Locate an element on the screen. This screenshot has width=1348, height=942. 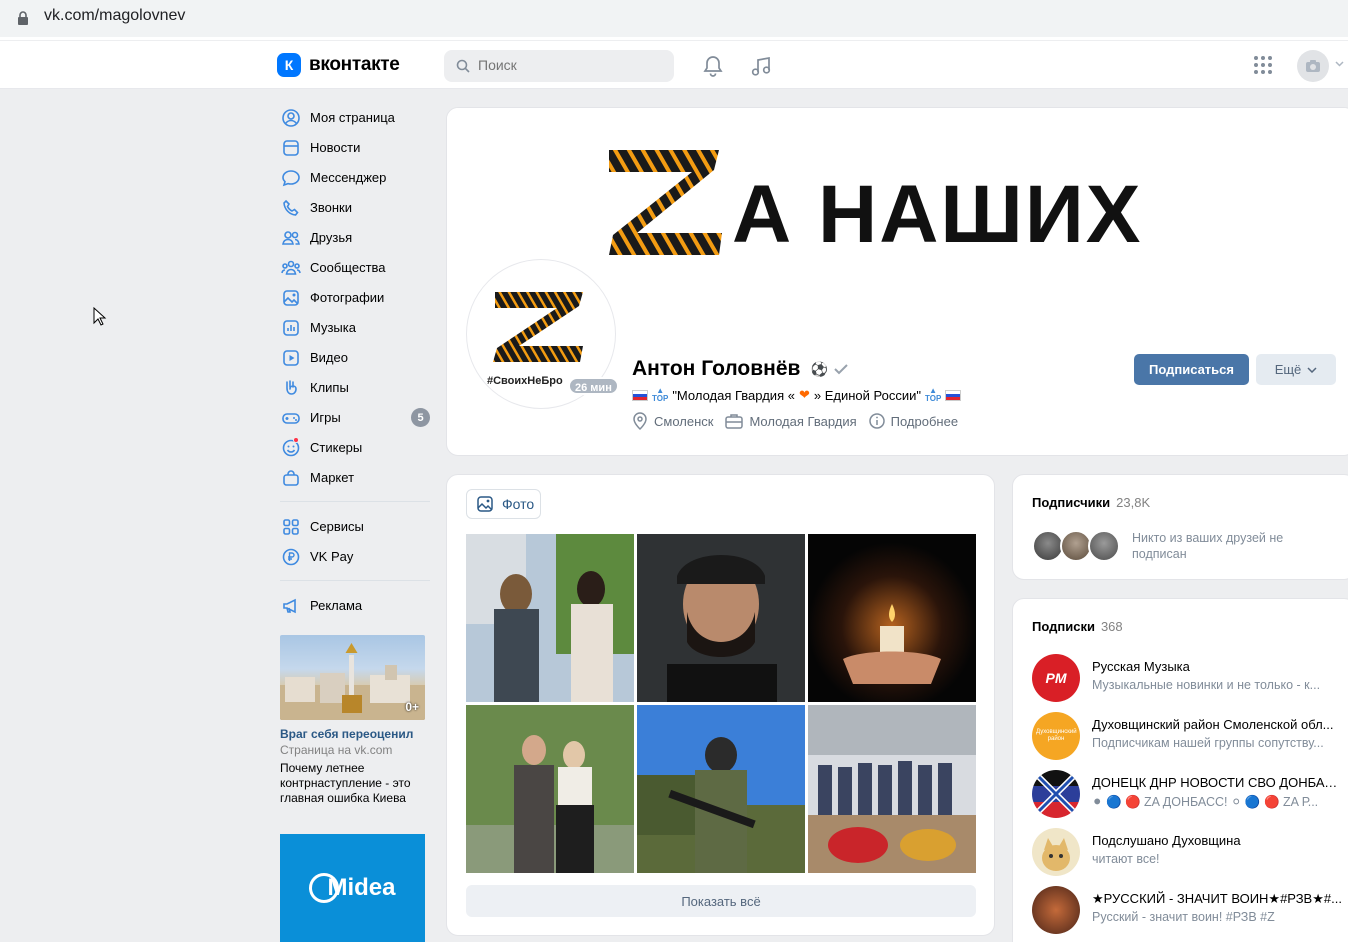
nav-item-news: Новости is located at coordinates (355, 147).